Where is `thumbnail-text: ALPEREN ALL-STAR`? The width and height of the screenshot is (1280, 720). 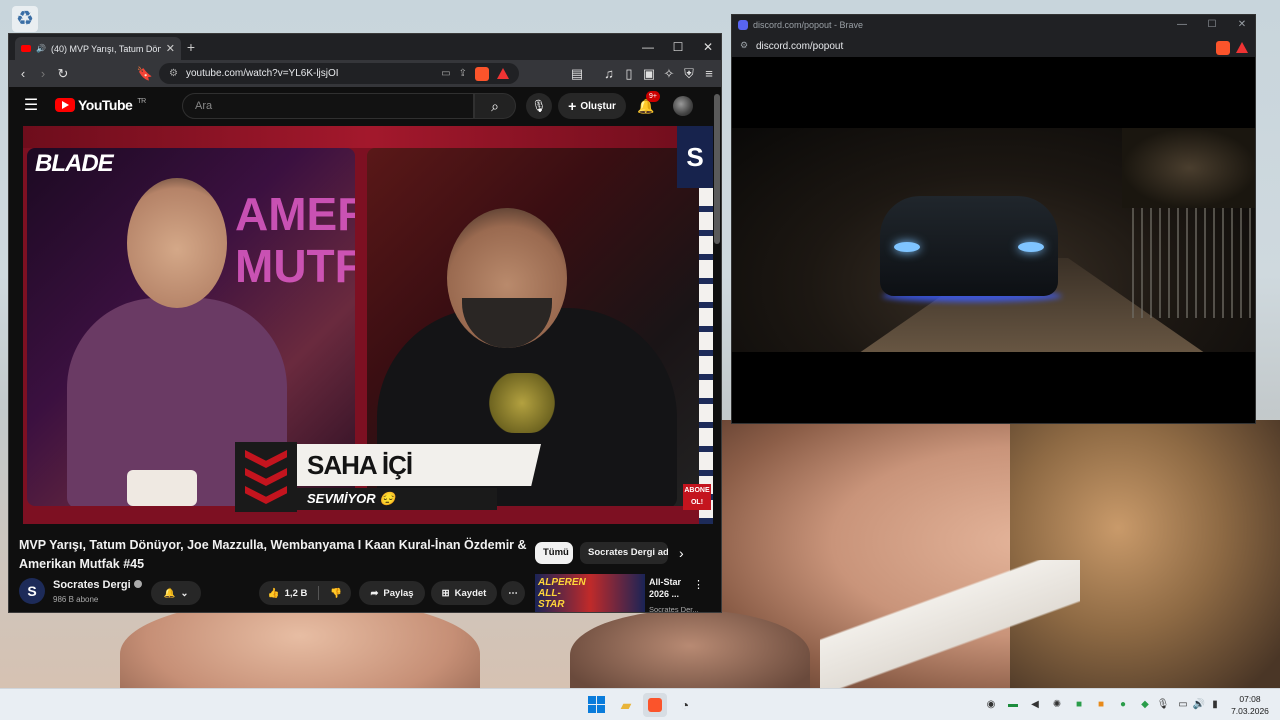 thumbnail-text: ALPEREN ALL-STAR is located at coordinates (562, 593).